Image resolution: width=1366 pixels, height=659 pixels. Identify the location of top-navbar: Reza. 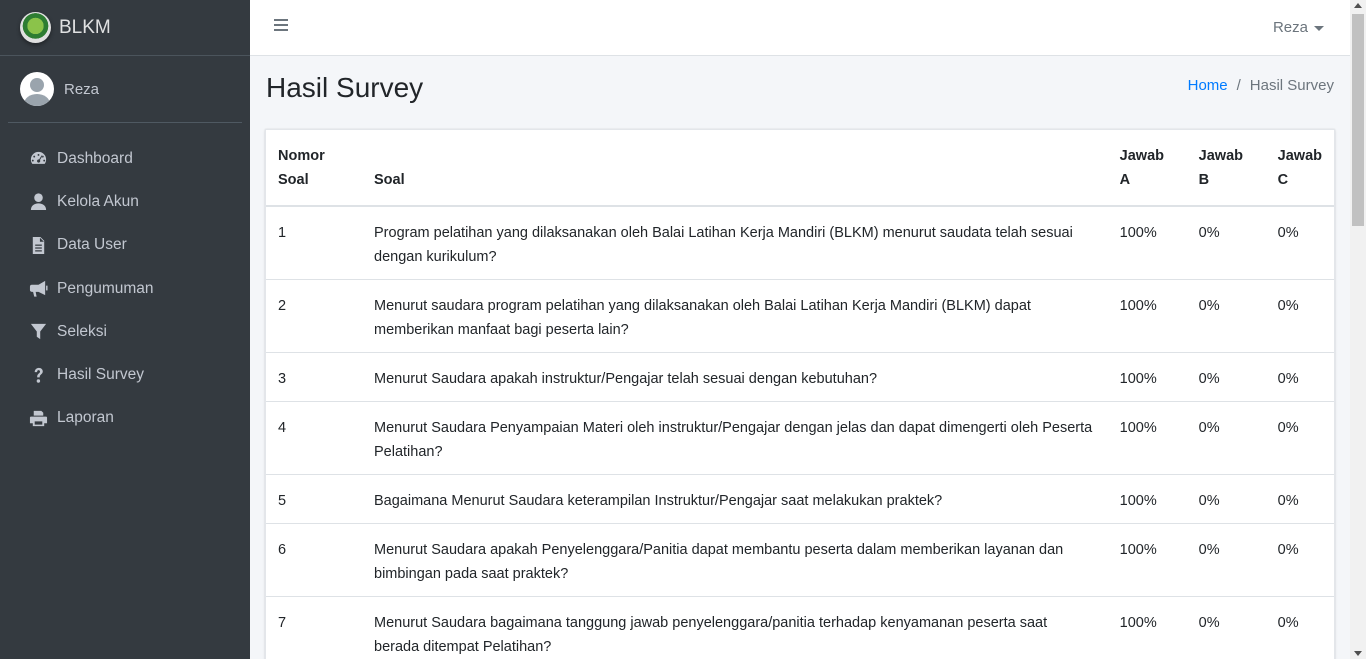
(800, 28).